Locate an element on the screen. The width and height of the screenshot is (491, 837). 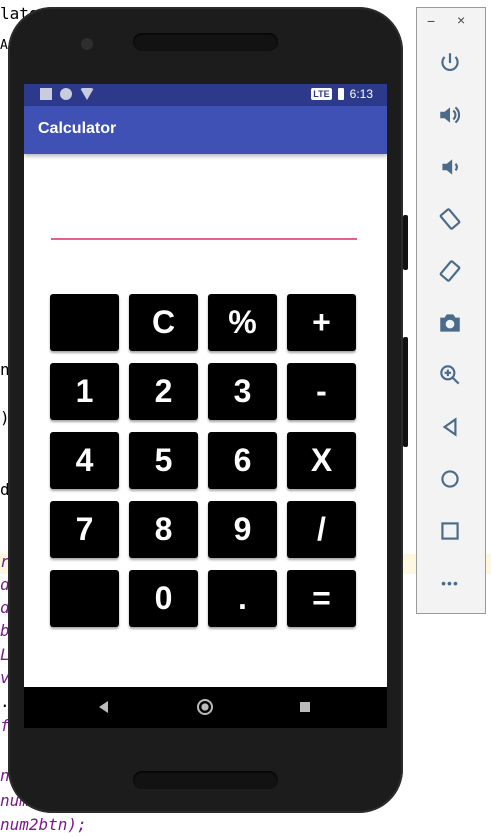
key-1: 1 is located at coordinates (84, 391).